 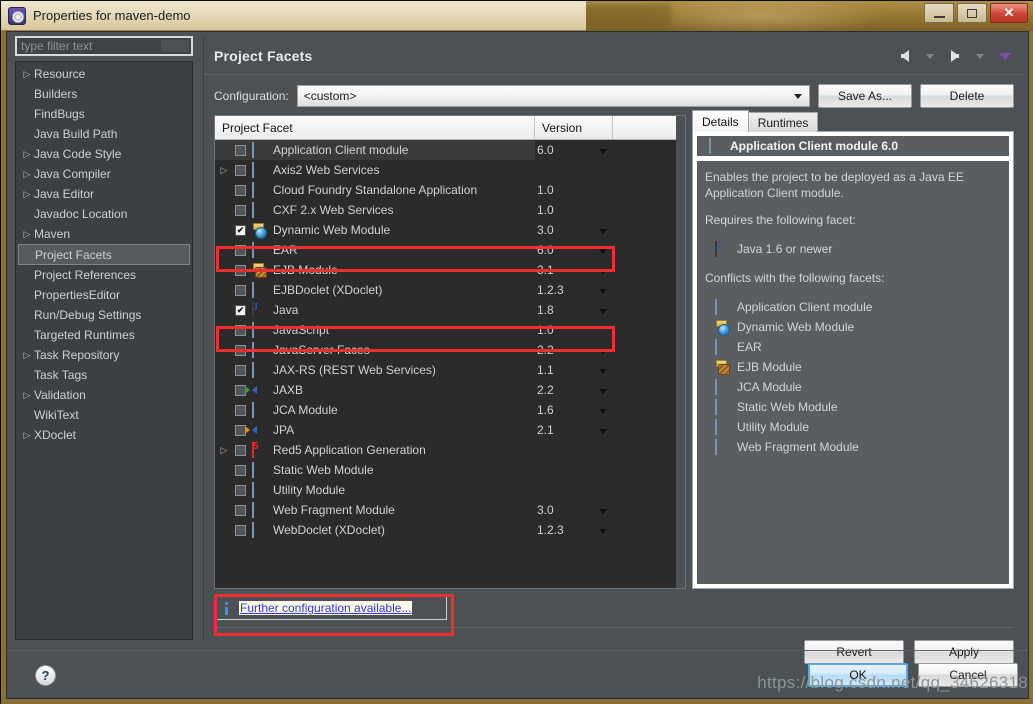 I want to click on facet-row: ▷ Axis2 Web Services, so click(x=450, y=170).